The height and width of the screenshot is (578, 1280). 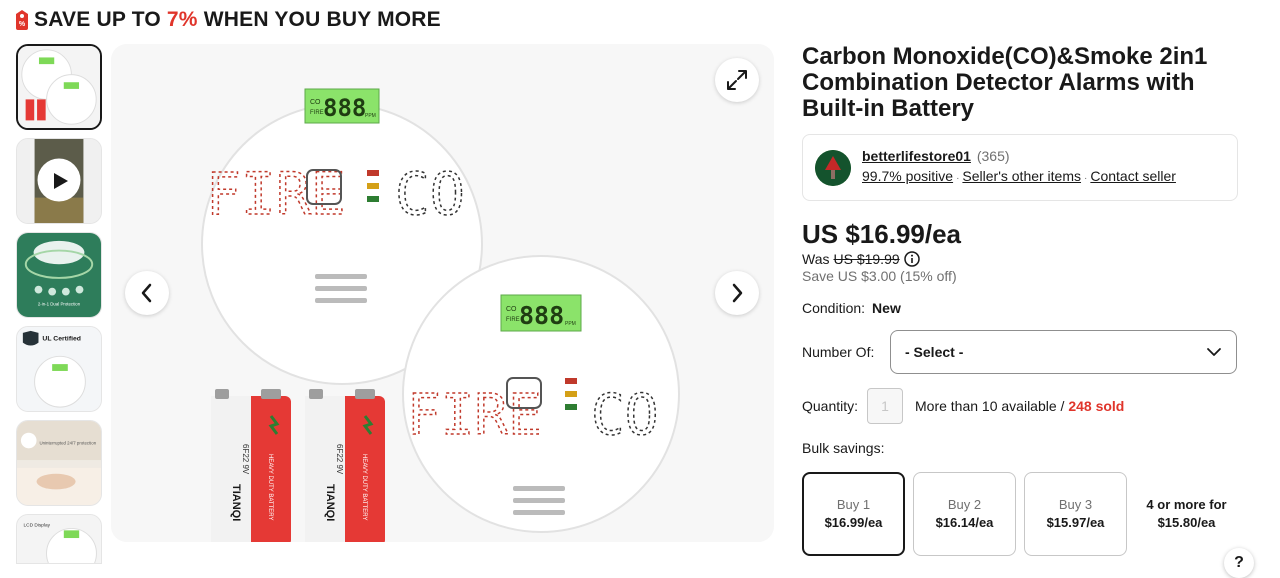 I want to click on thumbnail-image: UL Certified, so click(x=59, y=369).